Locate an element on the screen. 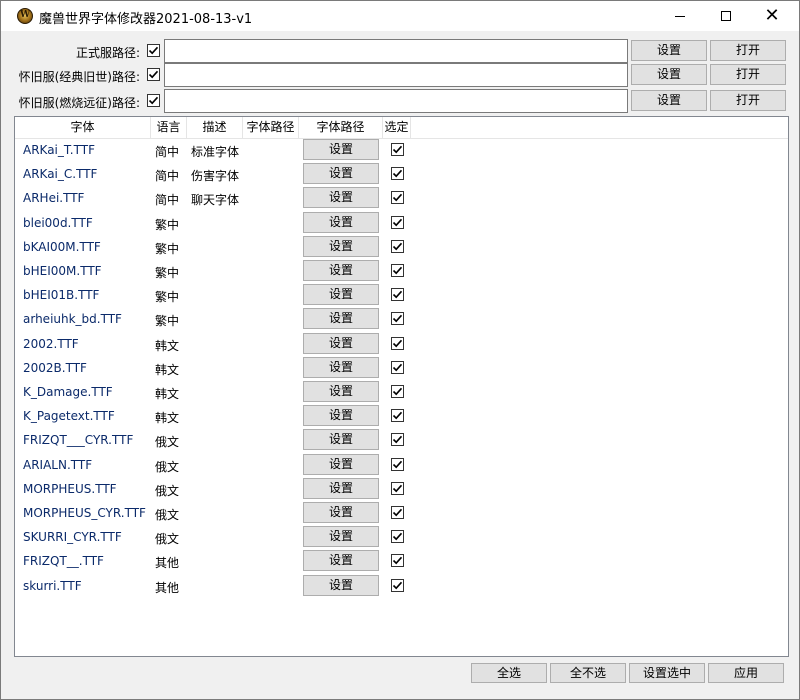  maximize-button is located at coordinates (726, 16).